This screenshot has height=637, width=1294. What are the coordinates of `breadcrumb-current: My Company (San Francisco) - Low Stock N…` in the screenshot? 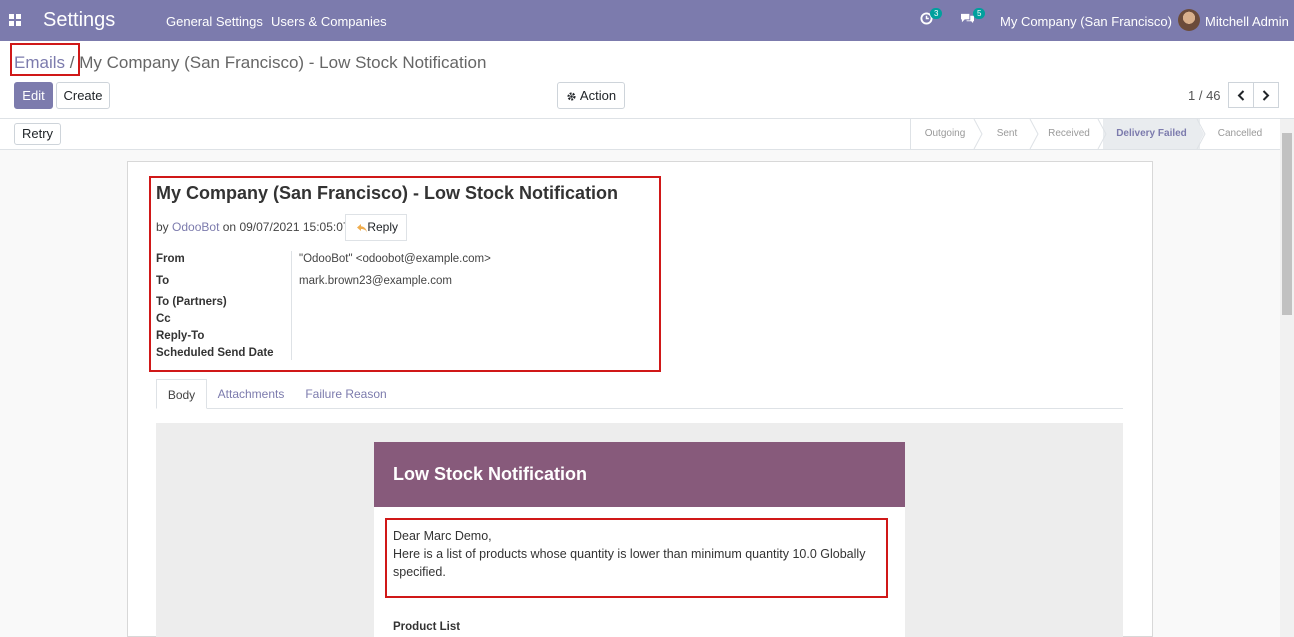 It's located at (283, 62).